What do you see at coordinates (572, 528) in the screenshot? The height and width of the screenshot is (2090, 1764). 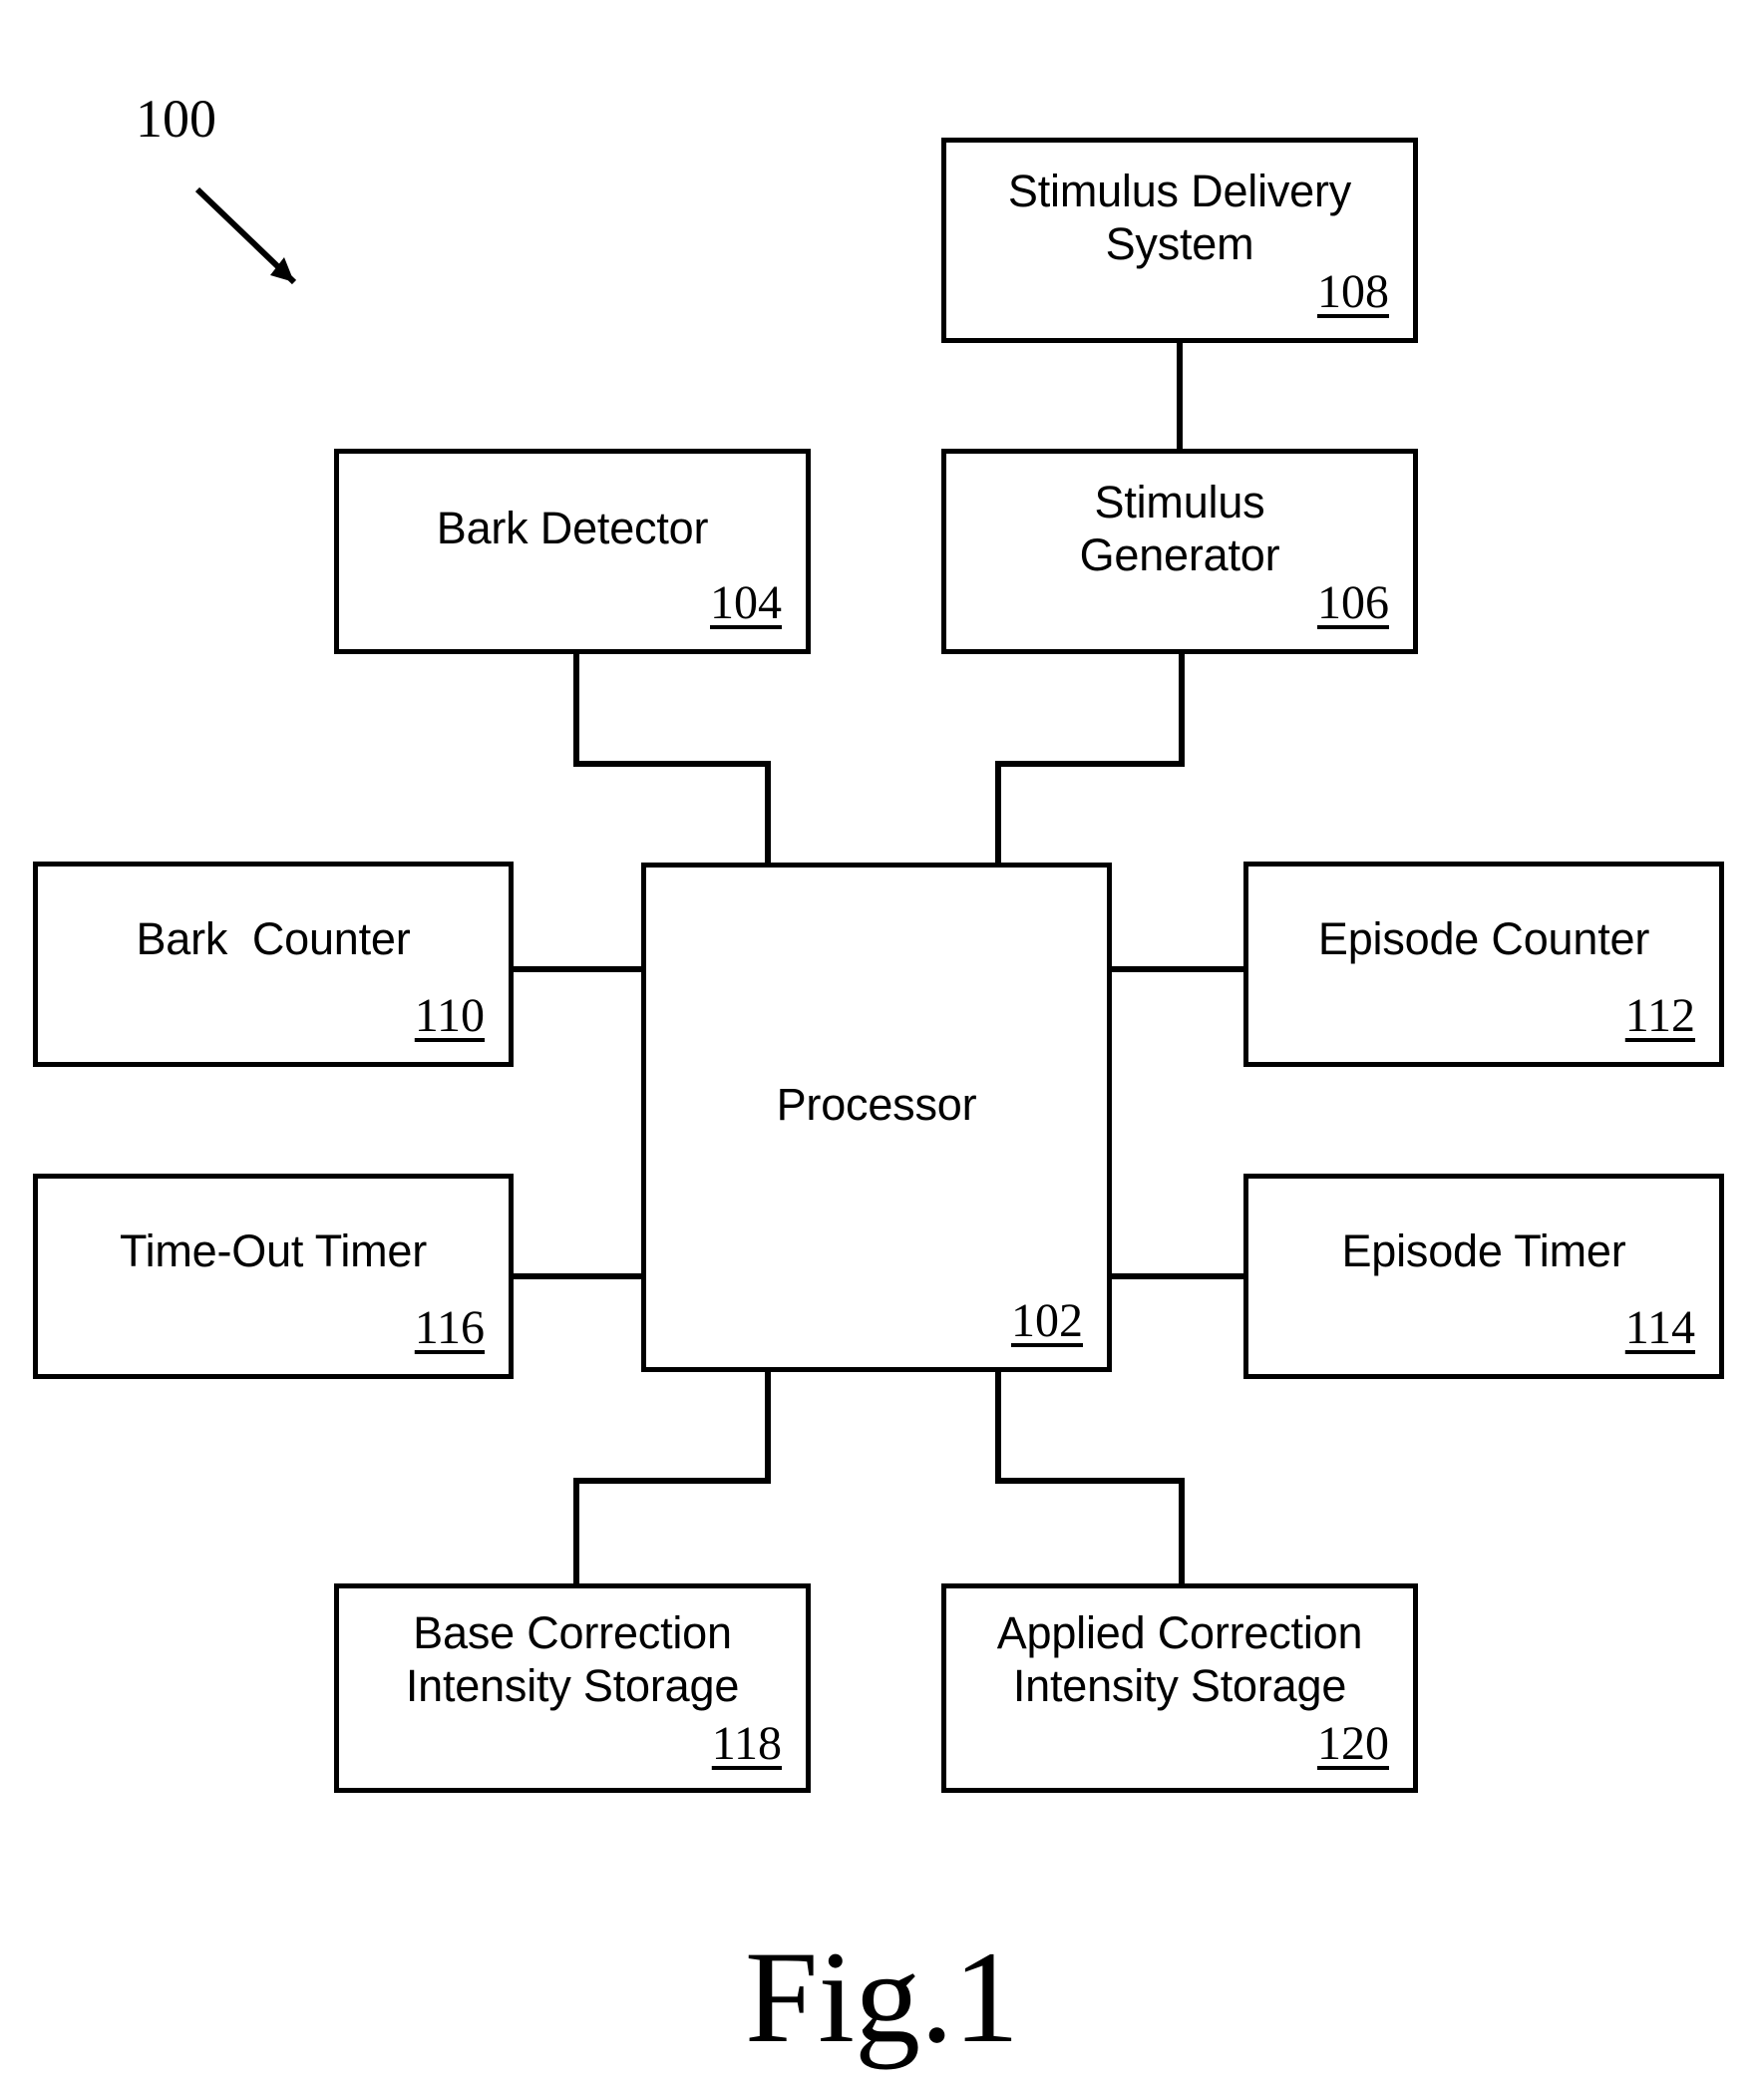 I see `block-title: Bark Detector` at bounding box center [572, 528].